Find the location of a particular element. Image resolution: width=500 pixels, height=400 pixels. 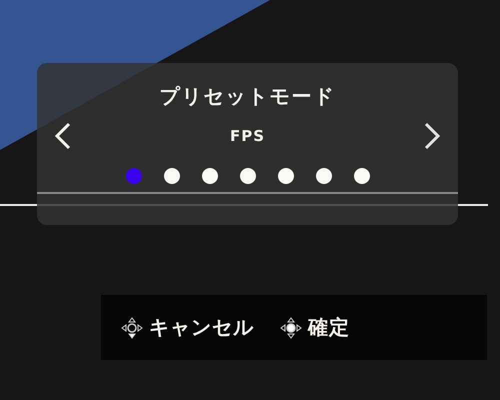

preset-value: FPS is located at coordinates (248, 136).